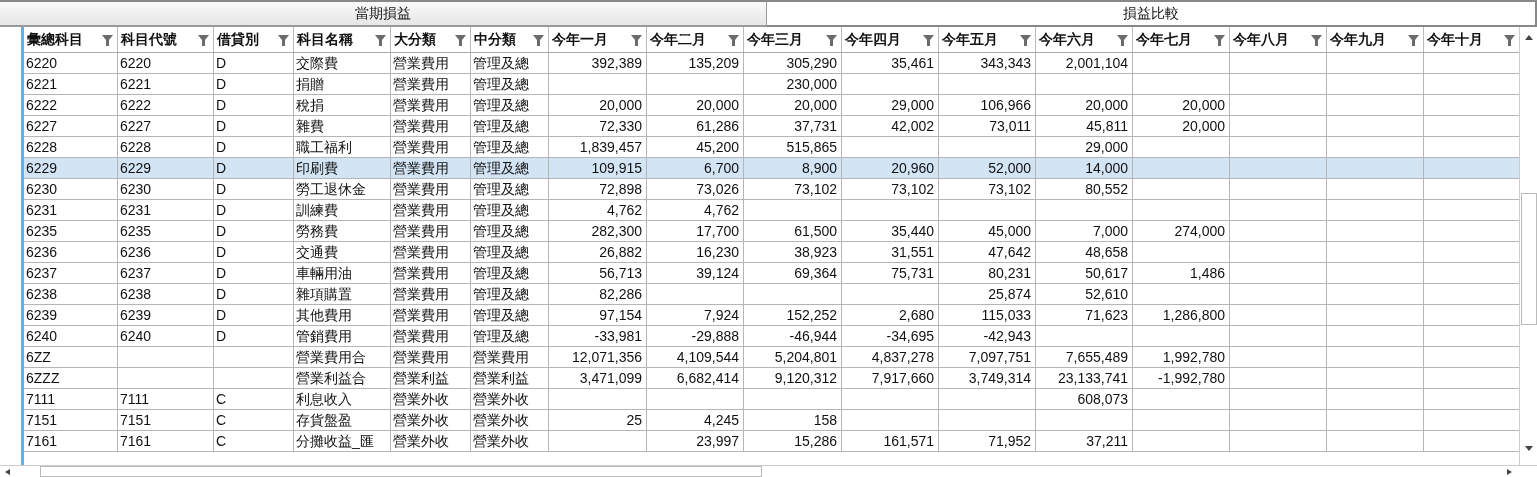 The width and height of the screenshot is (1537, 477). Describe the element at coordinates (221, 231) in the screenshot. I see `table-cell: D` at that location.